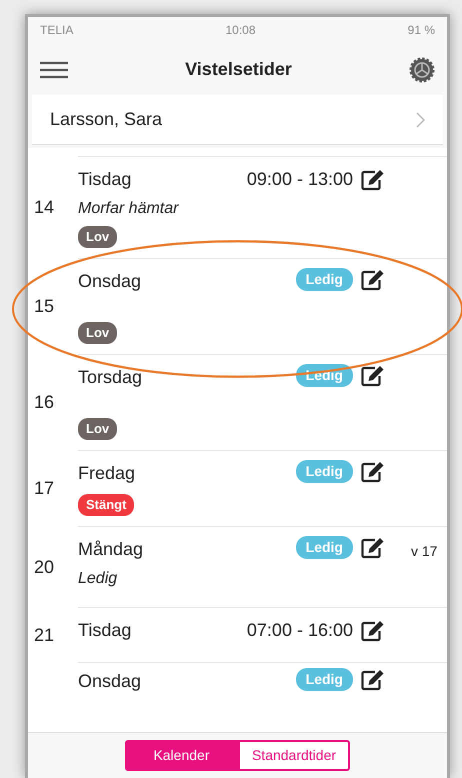  Describe the element at coordinates (299, 179) in the screenshot. I see `time-range: 09:00 - 13:00` at that location.